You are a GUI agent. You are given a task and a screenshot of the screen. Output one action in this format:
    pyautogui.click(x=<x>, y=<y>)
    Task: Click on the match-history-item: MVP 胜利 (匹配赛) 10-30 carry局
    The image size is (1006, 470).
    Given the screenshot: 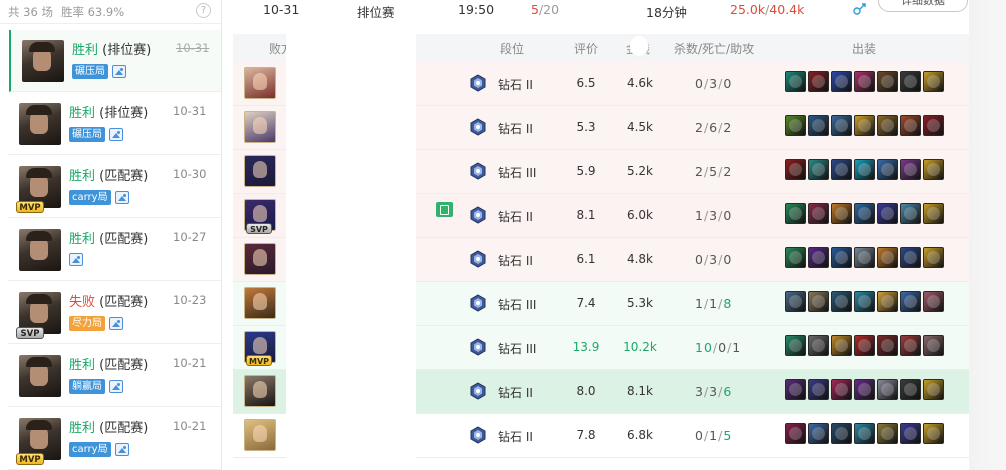 What is the action you would take?
    pyautogui.click(x=114, y=187)
    